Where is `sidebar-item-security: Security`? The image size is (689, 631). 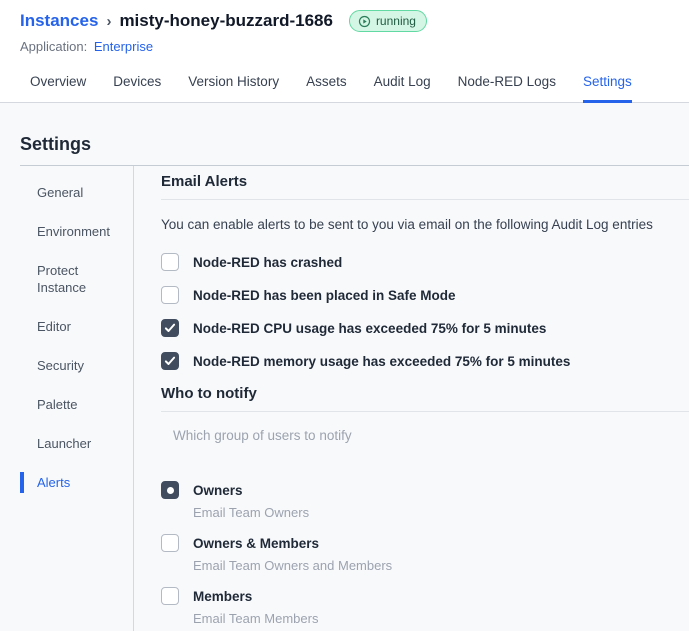 sidebar-item-security: Security is located at coordinates (70, 365).